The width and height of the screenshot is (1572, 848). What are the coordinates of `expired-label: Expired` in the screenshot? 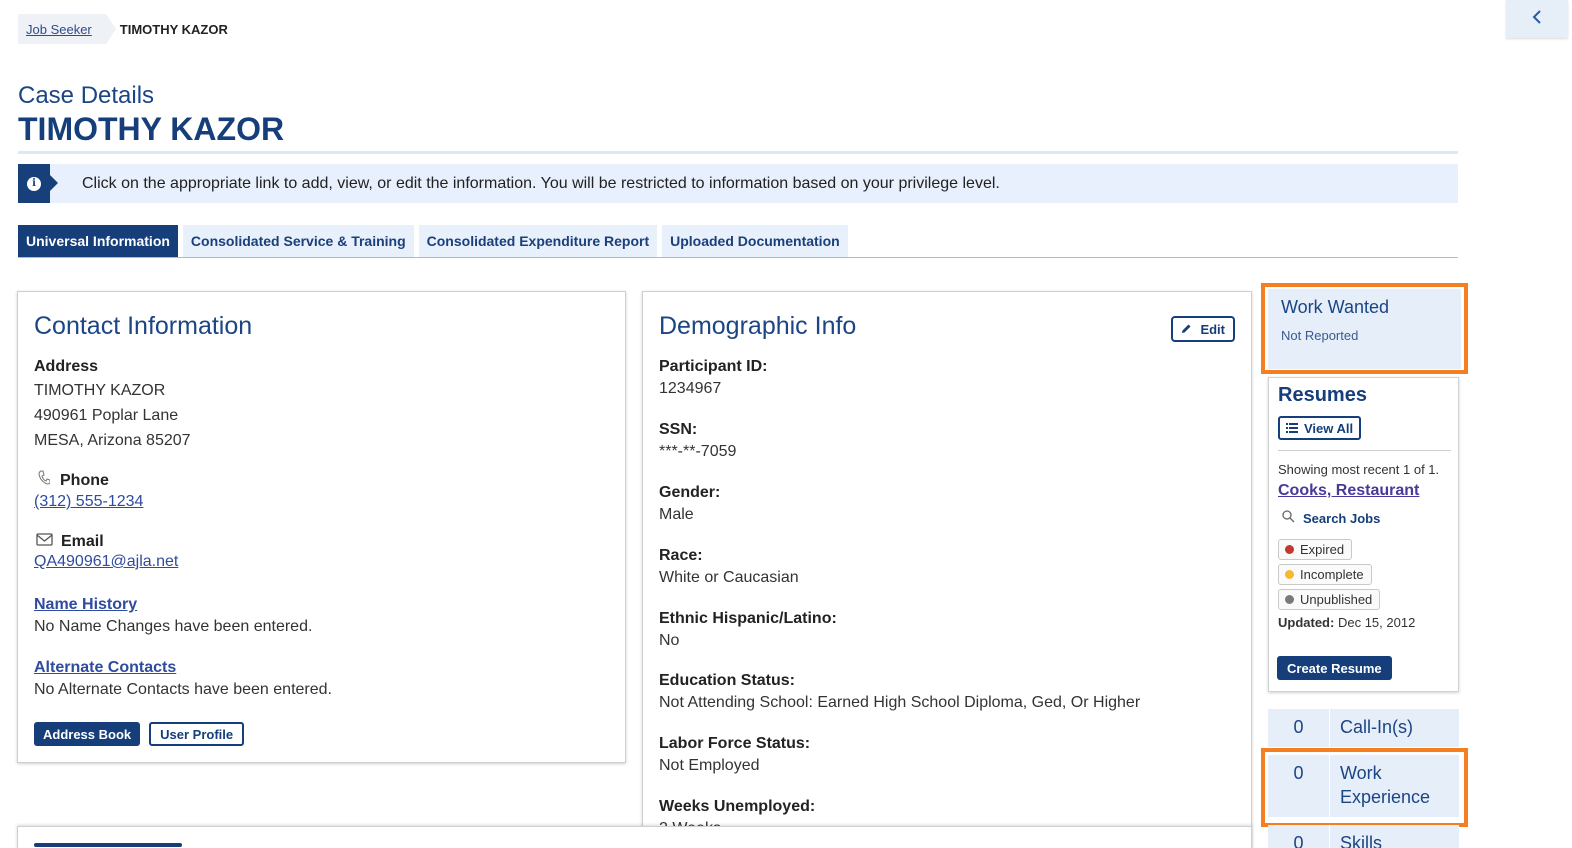 It's located at (1322, 549).